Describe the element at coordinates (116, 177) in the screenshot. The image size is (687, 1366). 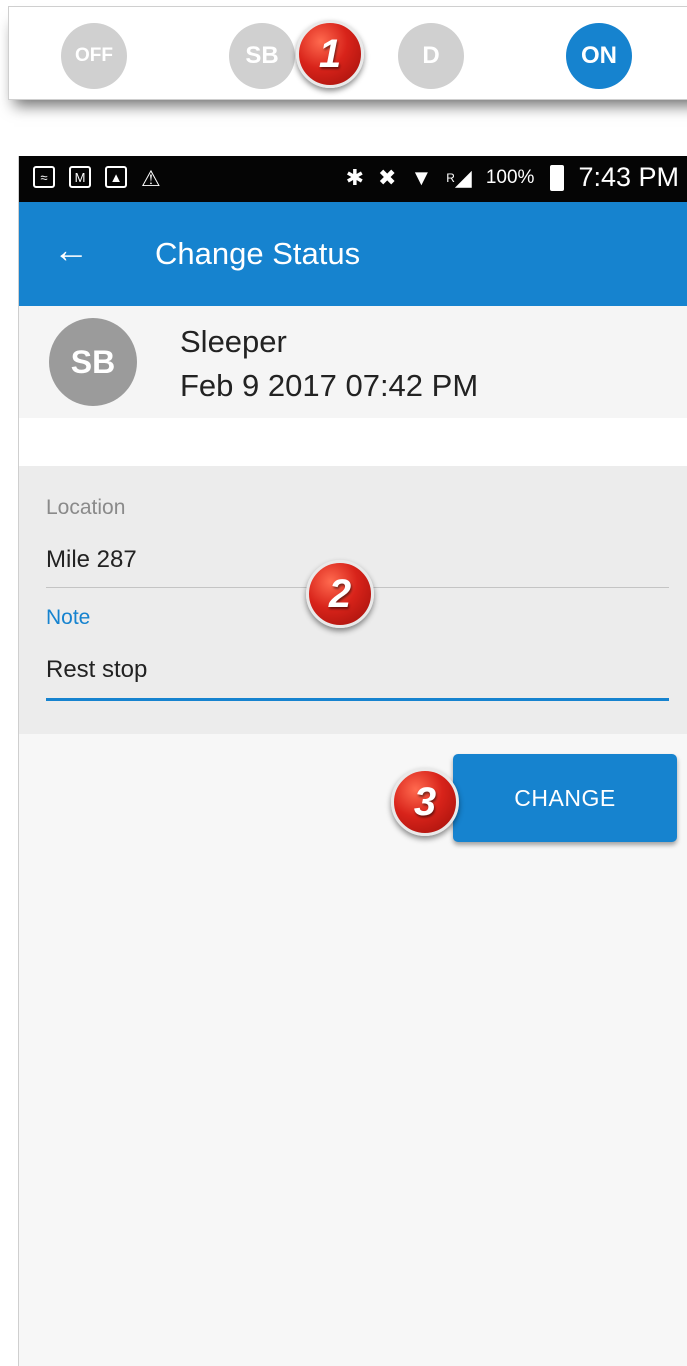
I see `image-icon: ▲` at that location.